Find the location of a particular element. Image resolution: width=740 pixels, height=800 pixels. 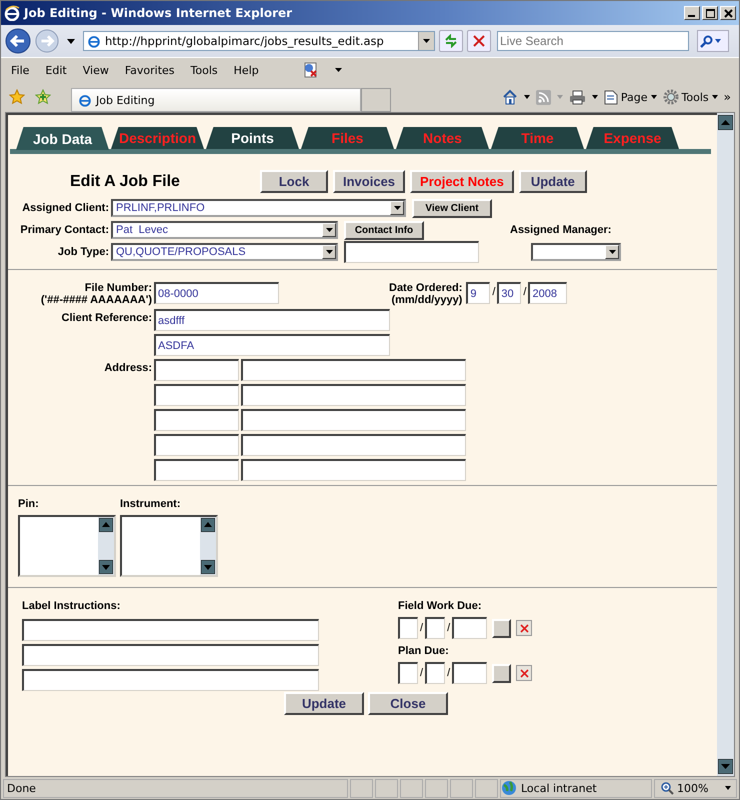

job-type-dropdown: QU,QUOTE/PROPOSALS is located at coordinates (224, 252).